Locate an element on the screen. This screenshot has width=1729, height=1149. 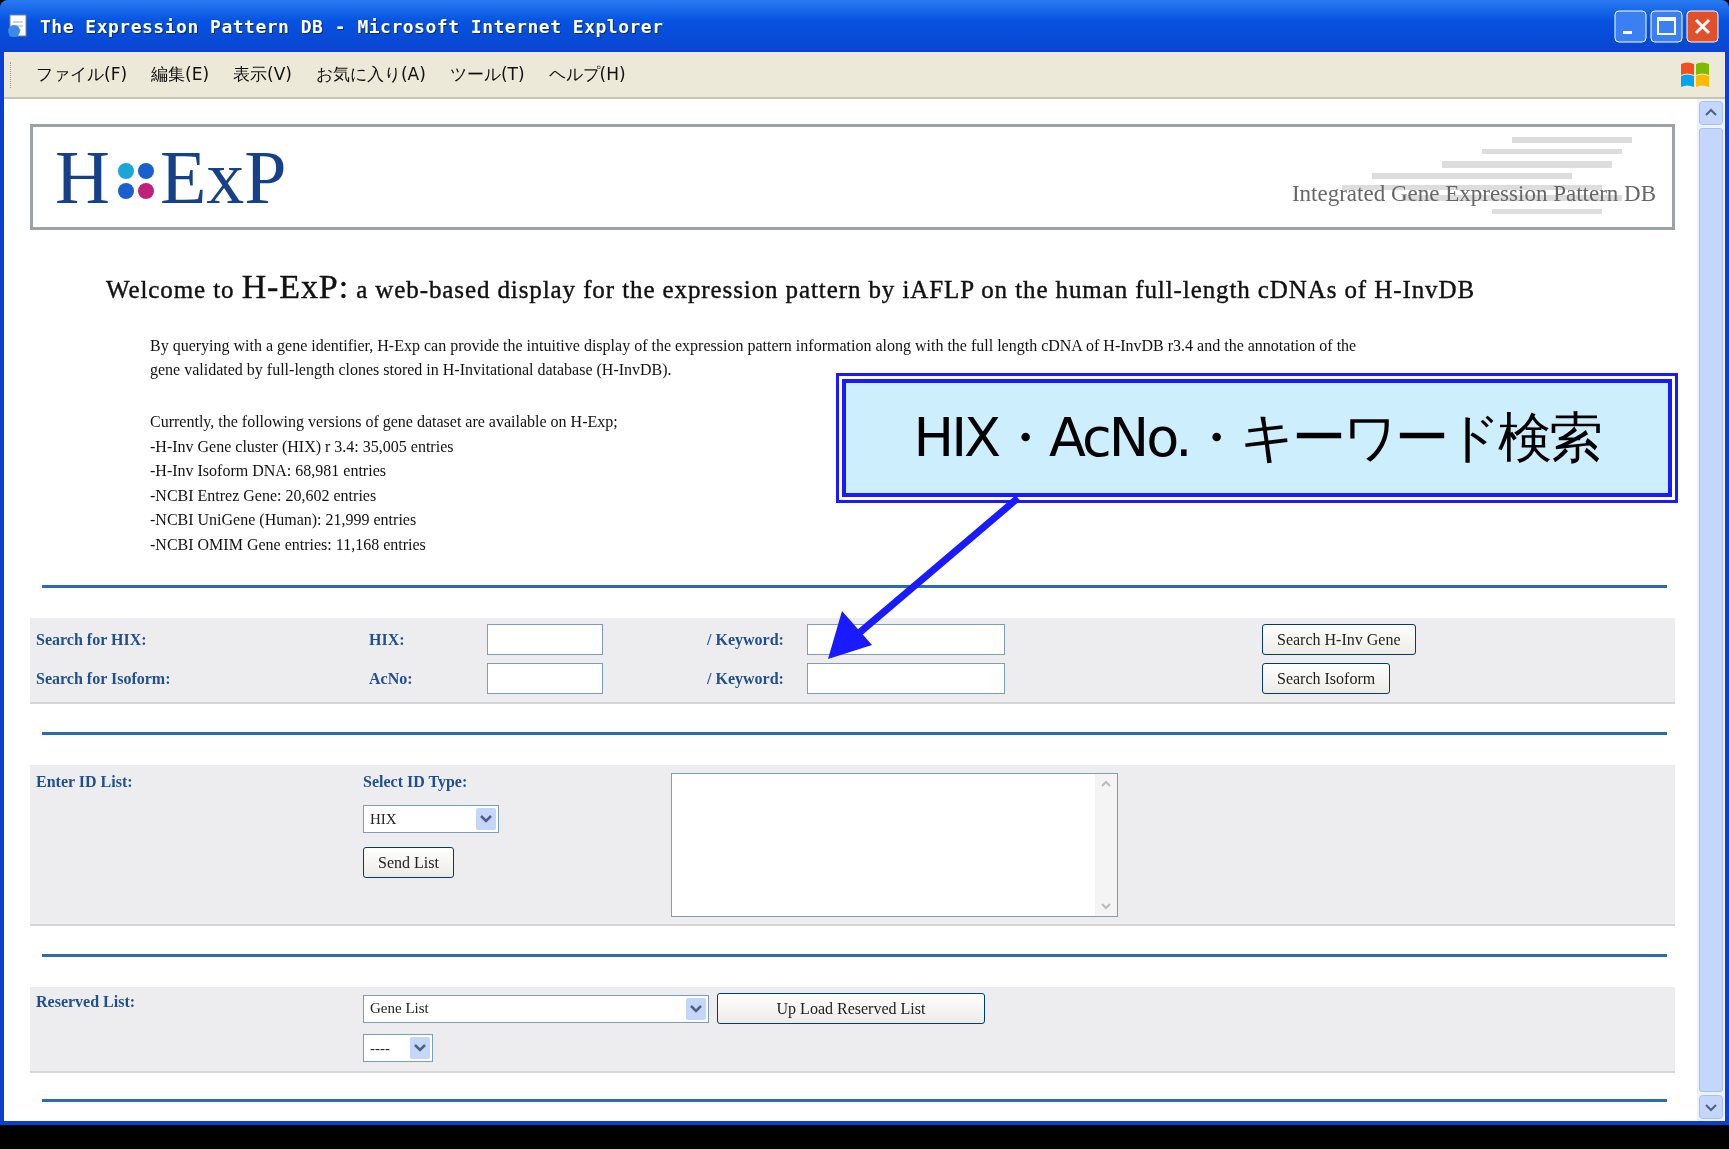
dataset-entry: -NCBI OMIM Gene entries: 11,168 entries is located at coordinates (288, 544).